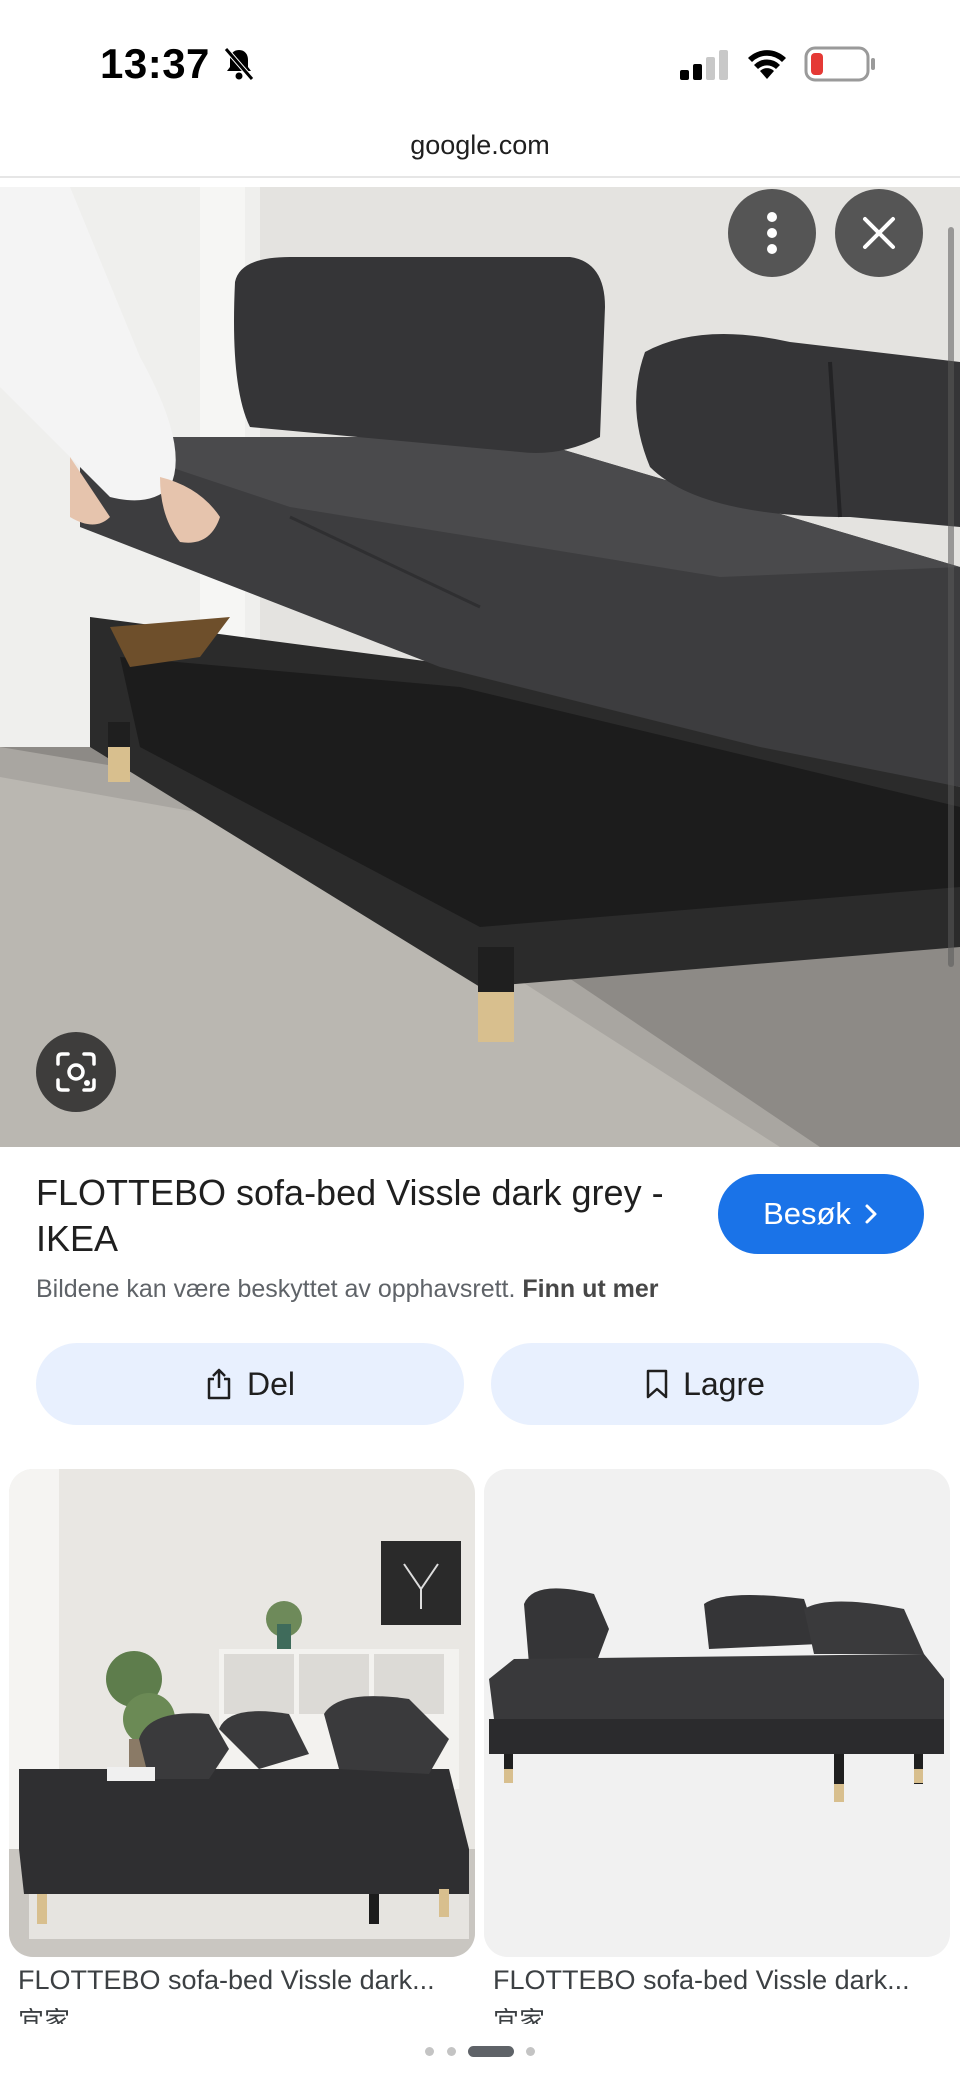  What do you see at coordinates (807, 1213) in the screenshot?
I see `visit-label: Besøk` at bounding box center [807, 1213].